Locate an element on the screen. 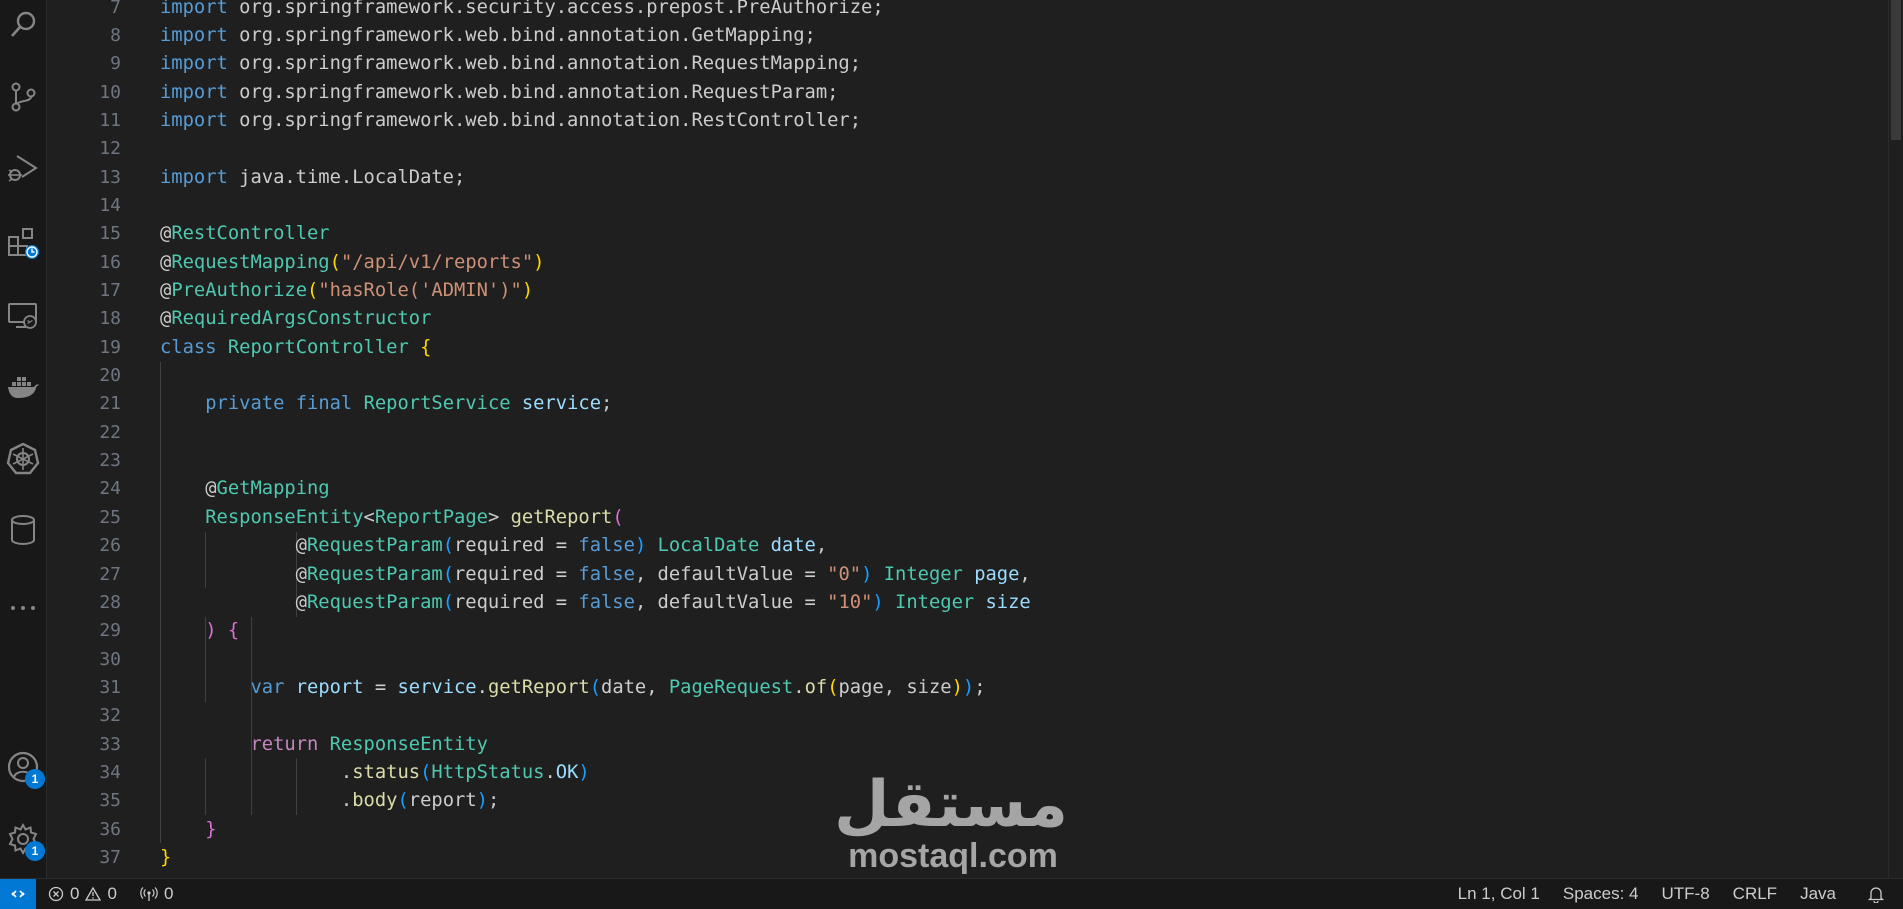 The width and height of the screenshot is (1903, 909). code-line: 17 @PreAuthorize("hasRole('ADMIN')") is located at coordinates (897, 291).